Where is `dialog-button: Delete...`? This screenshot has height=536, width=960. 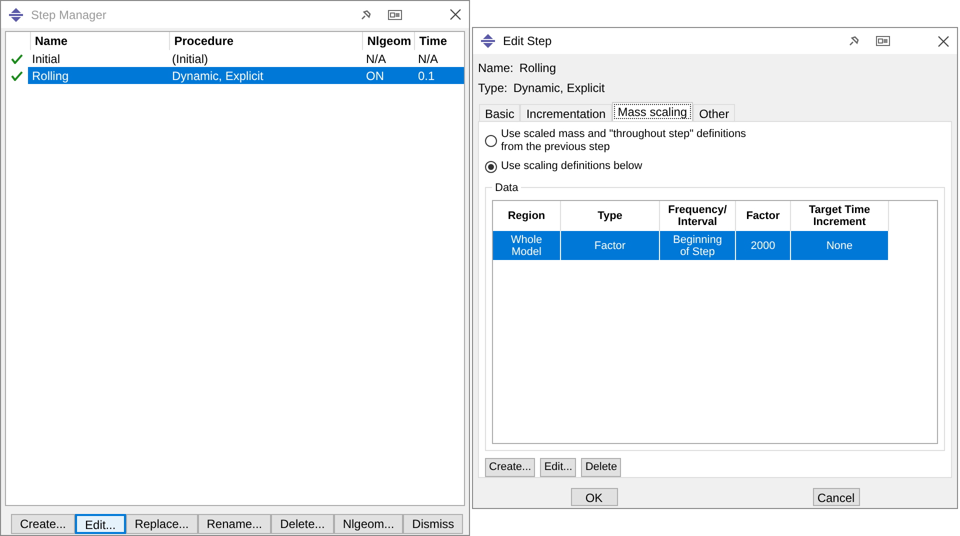
dialog-button: Delete... is located at coordinates (302, 524).